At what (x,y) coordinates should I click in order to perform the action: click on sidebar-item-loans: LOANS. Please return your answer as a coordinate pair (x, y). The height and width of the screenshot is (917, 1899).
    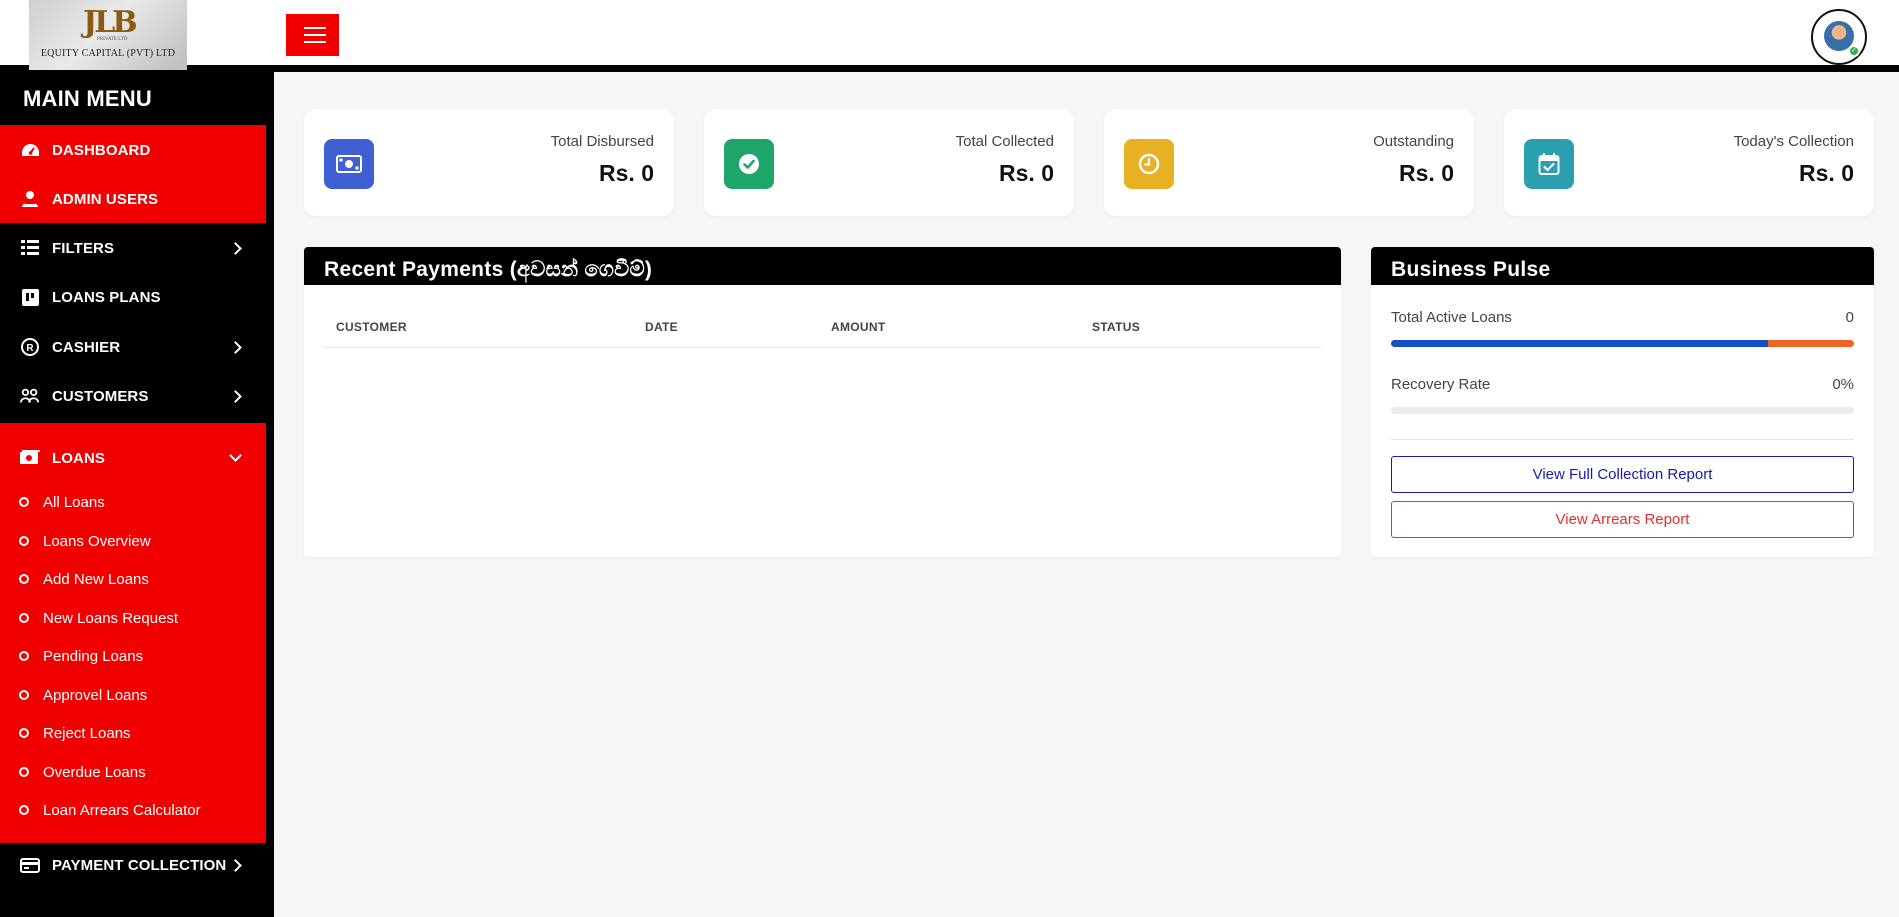
    Looking at the image, I should click on (133, 458).